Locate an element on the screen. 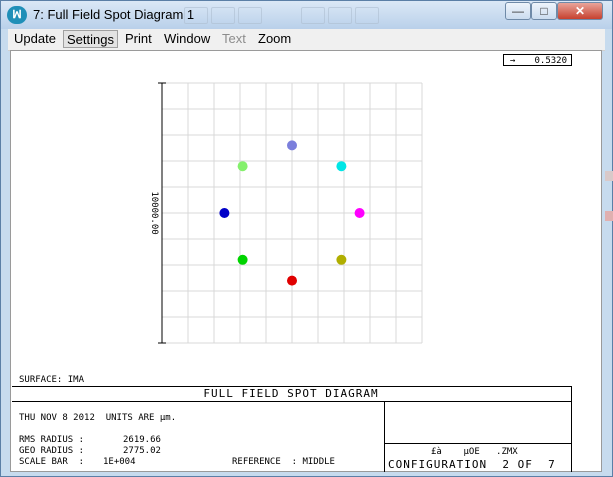  file-name: £à µOE .ZMX is located at coordinates (474, 452).